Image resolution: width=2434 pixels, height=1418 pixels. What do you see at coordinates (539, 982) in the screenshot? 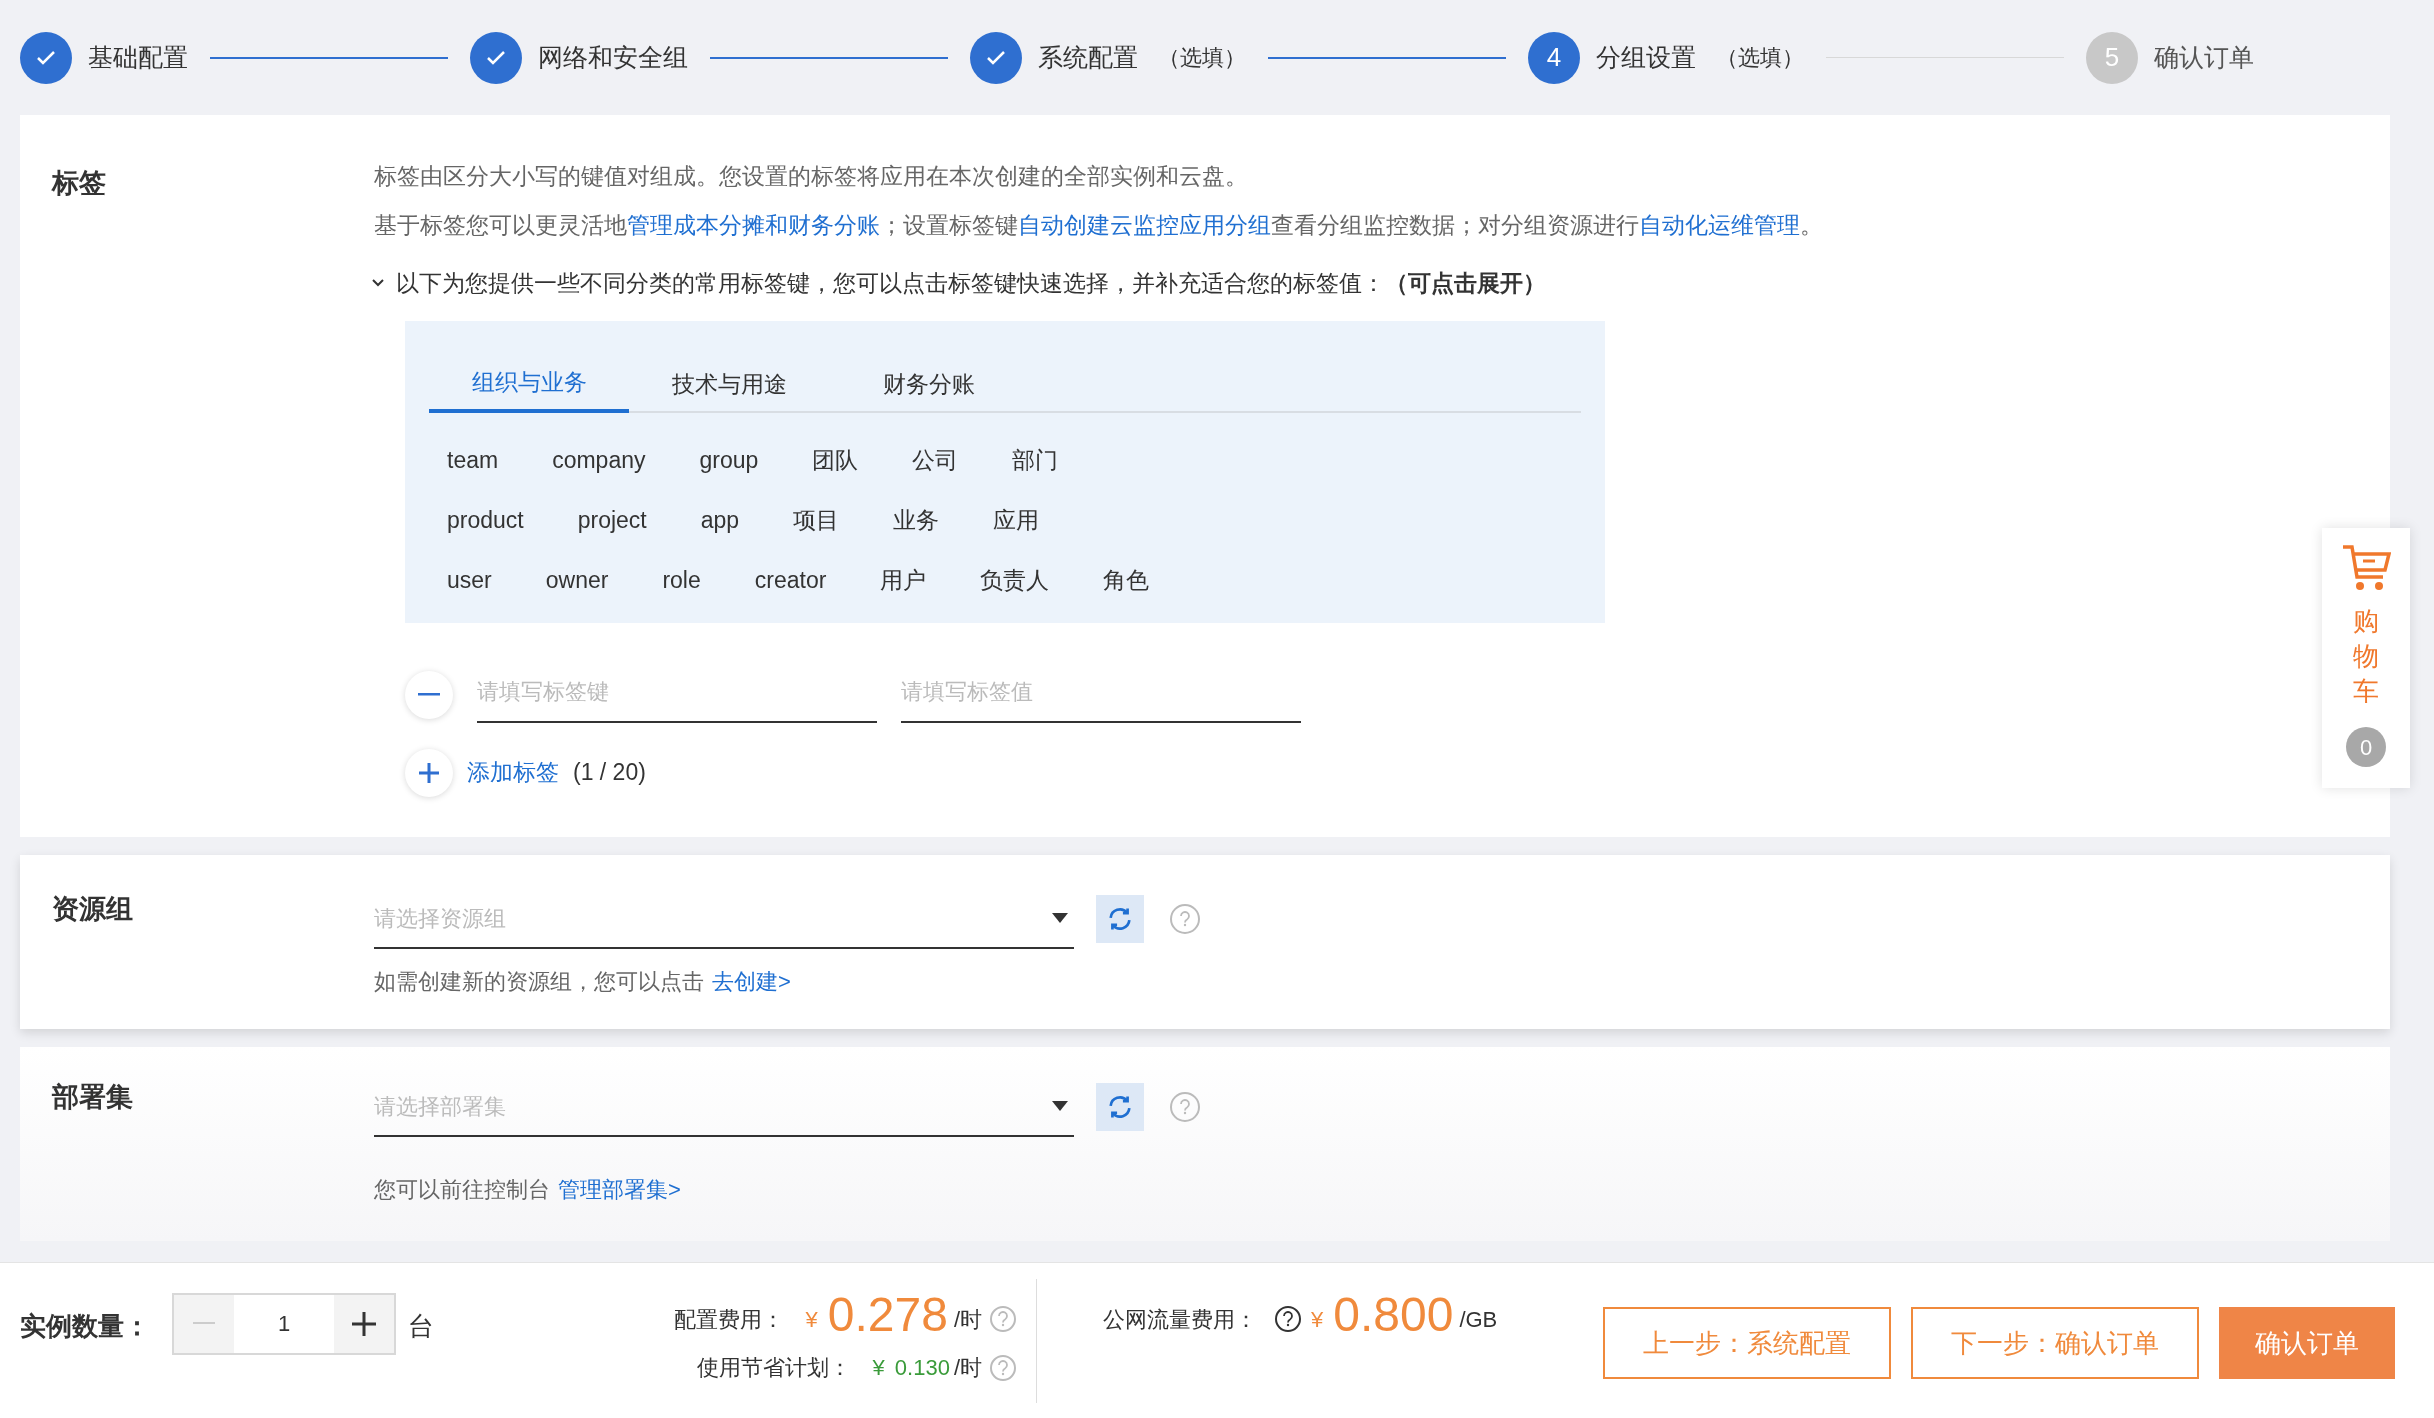
I see `help-text: 如需创建新的资源组，您可以点击` at bounding box center [539, 982].